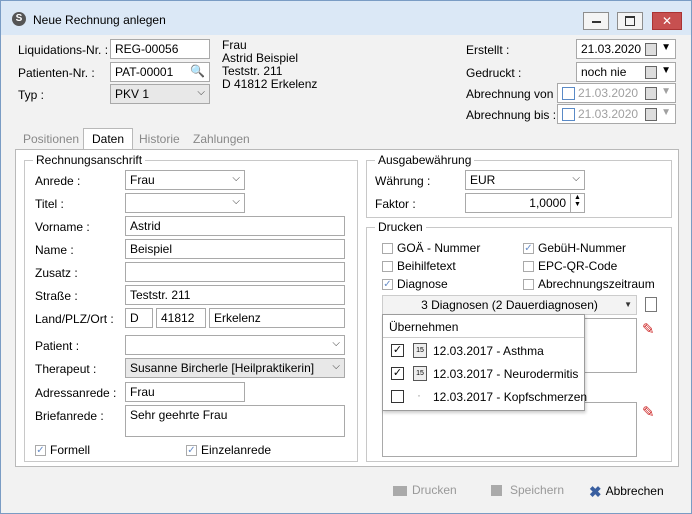 This screenshot has height=514, width=692. I want to click on adressanrede-label: Adressanrede :, so click(76, 393).